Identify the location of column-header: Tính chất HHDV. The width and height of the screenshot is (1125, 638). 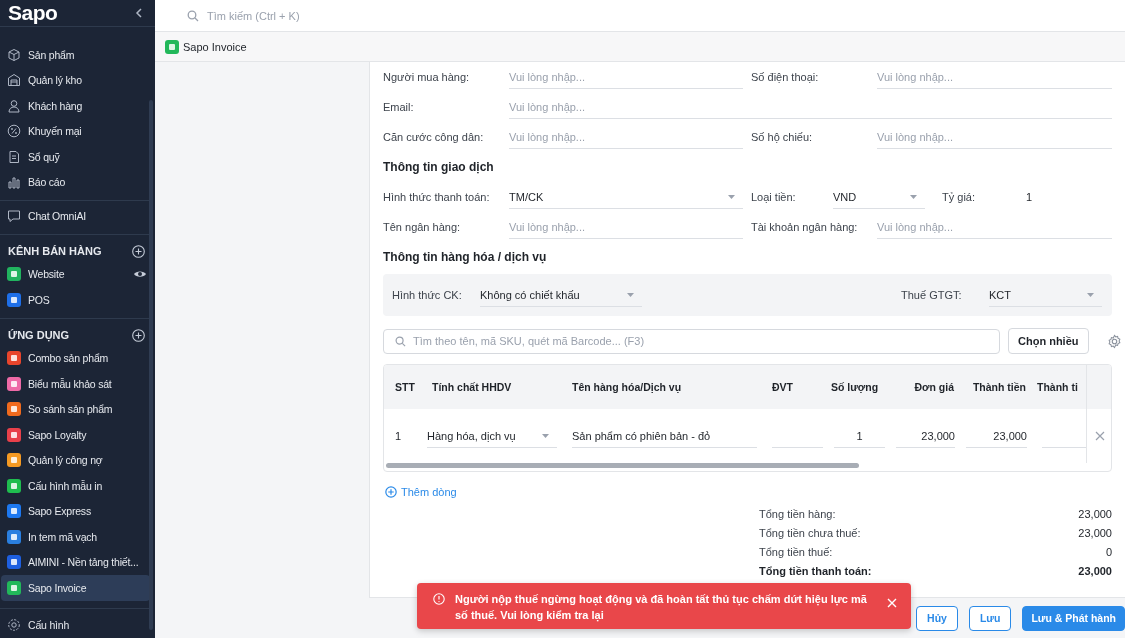
(472, 387).